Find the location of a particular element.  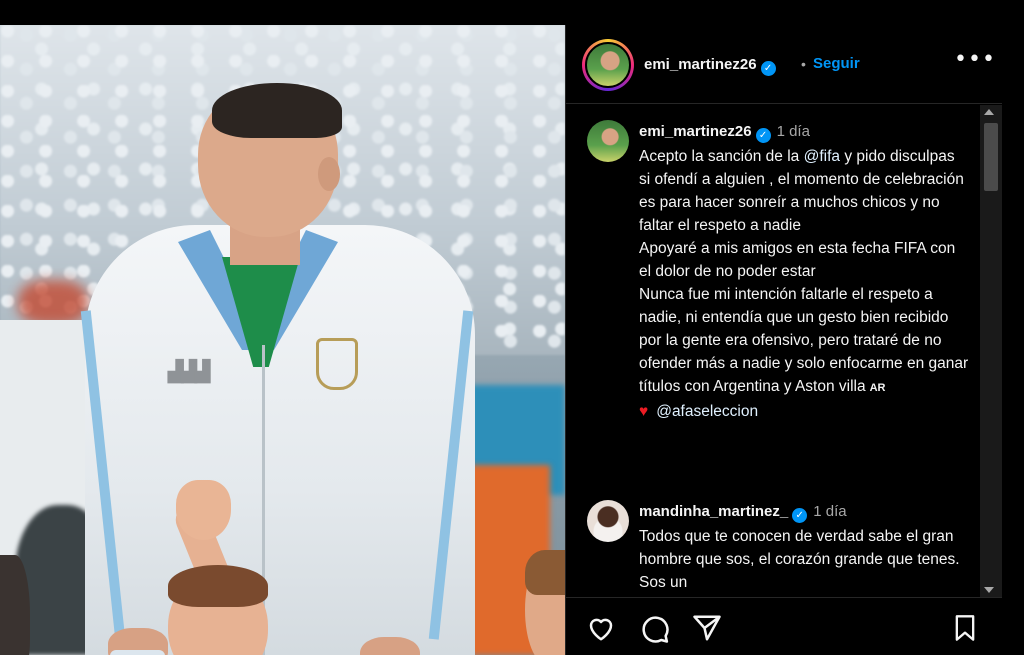

kid-hand is located at coordinates (203, 510).